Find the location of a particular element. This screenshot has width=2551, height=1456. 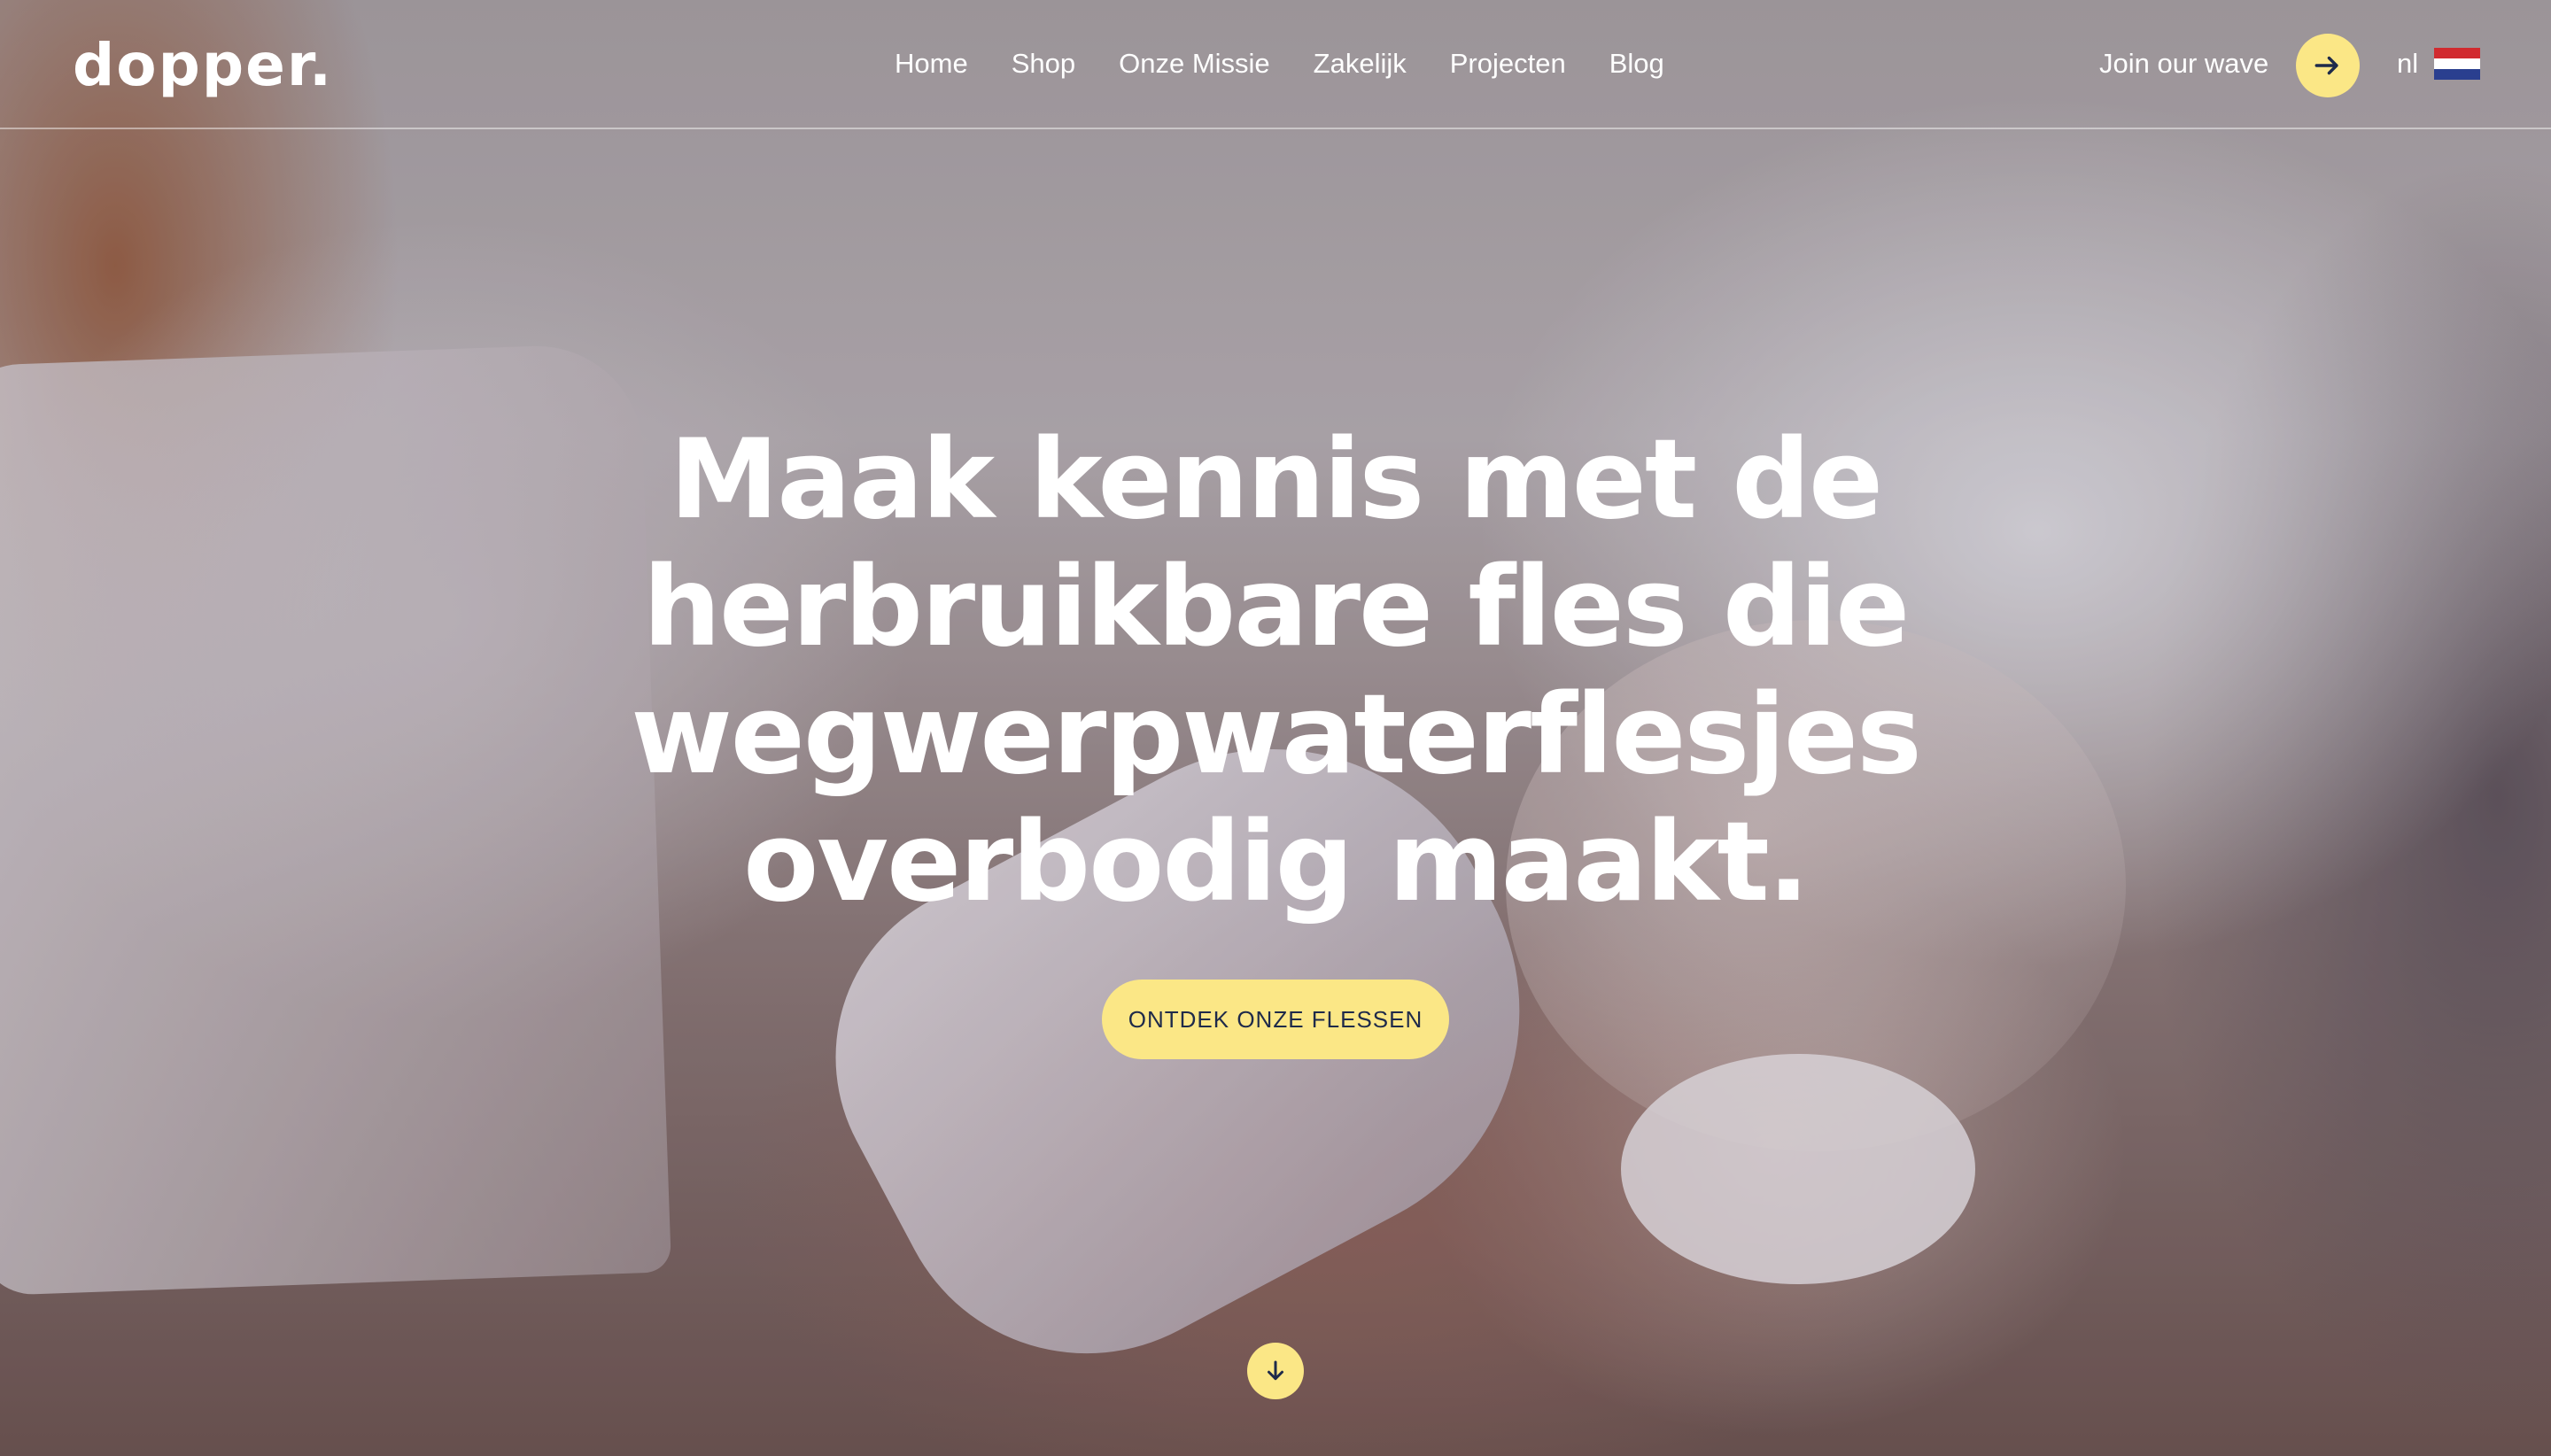

nav-item-projecten: Projecten is located at coordinates (1508, 64).